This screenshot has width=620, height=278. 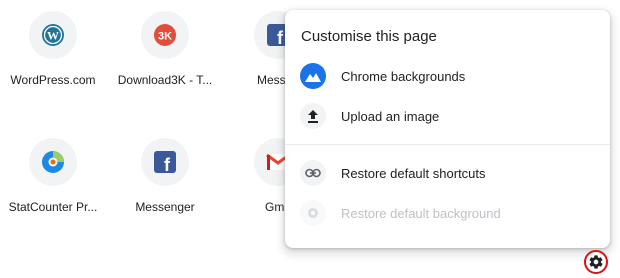 I want to click on menu-item-restore-shortcuts: Restore default shortcuts, so click(x=447, y=173).